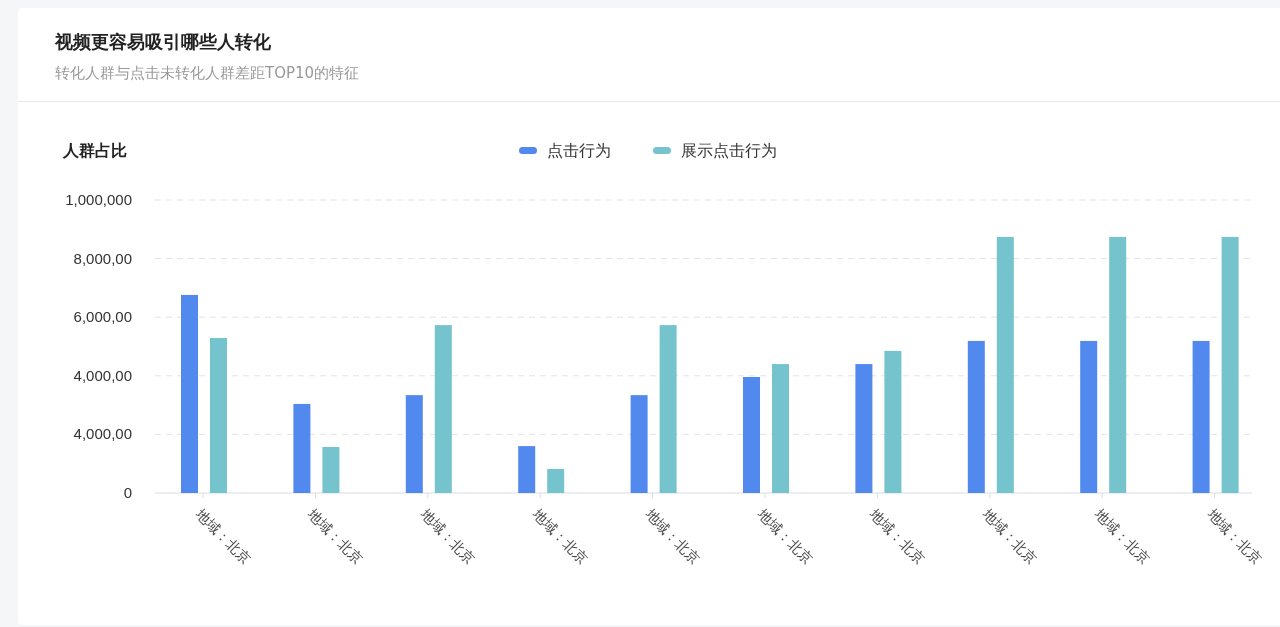 This screenshot has height=627, width=1280. I want to click on y-axis-title: 人群占比, so click(95, 150).